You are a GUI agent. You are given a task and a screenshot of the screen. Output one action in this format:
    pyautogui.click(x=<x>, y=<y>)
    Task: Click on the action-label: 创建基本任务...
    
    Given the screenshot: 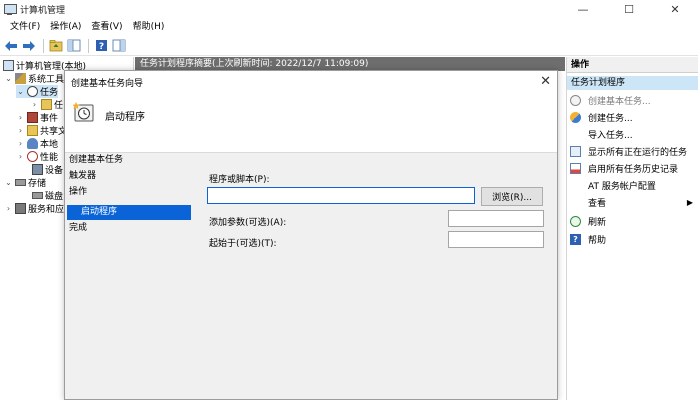 What is the action you would take?
    pyautogui.click(x=619, y=101)
    